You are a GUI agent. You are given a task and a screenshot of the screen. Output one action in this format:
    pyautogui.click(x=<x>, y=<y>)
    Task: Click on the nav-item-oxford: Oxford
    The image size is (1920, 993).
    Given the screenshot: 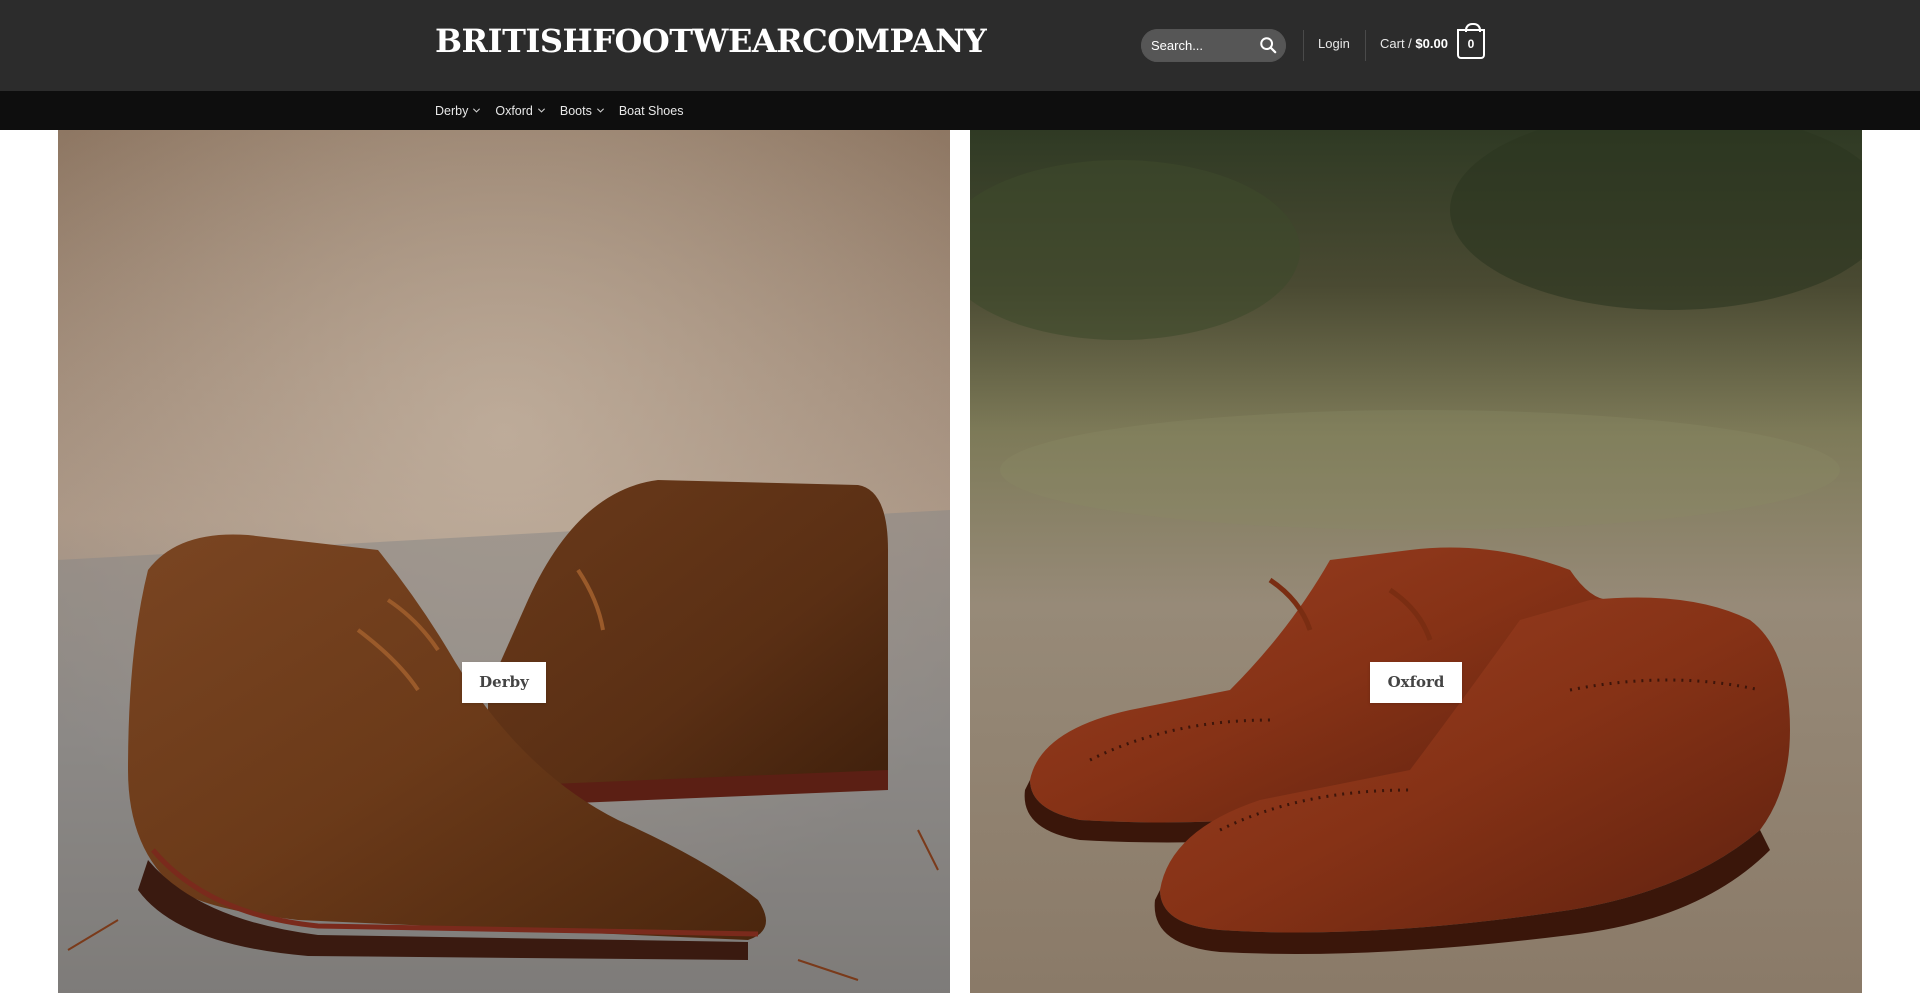 What is the action you would take?
    pyautogui.click(x=520, y=111)
    